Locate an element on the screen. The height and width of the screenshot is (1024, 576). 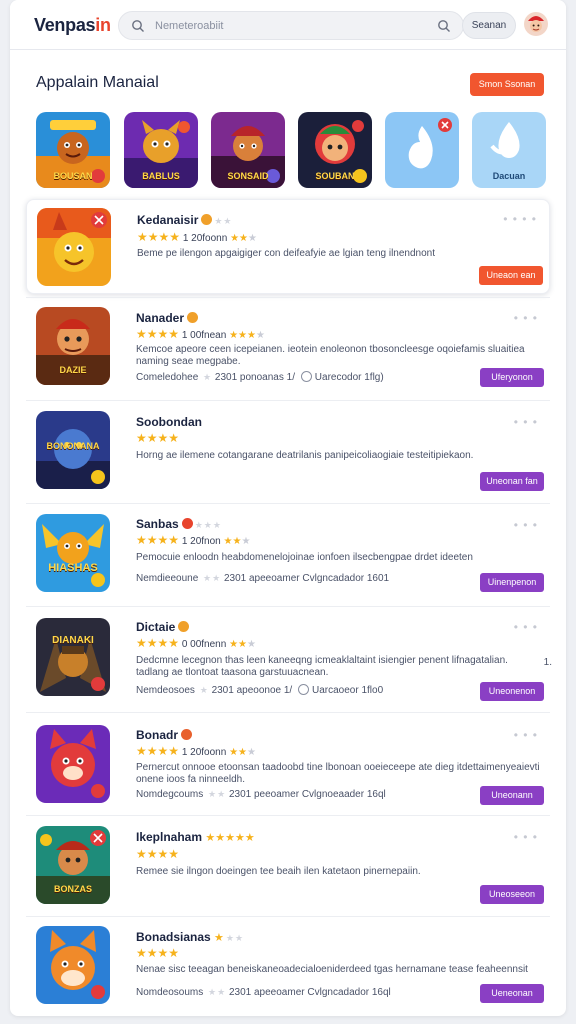
app-action-button: Uneoseeon is located at coordinates (512, 894).